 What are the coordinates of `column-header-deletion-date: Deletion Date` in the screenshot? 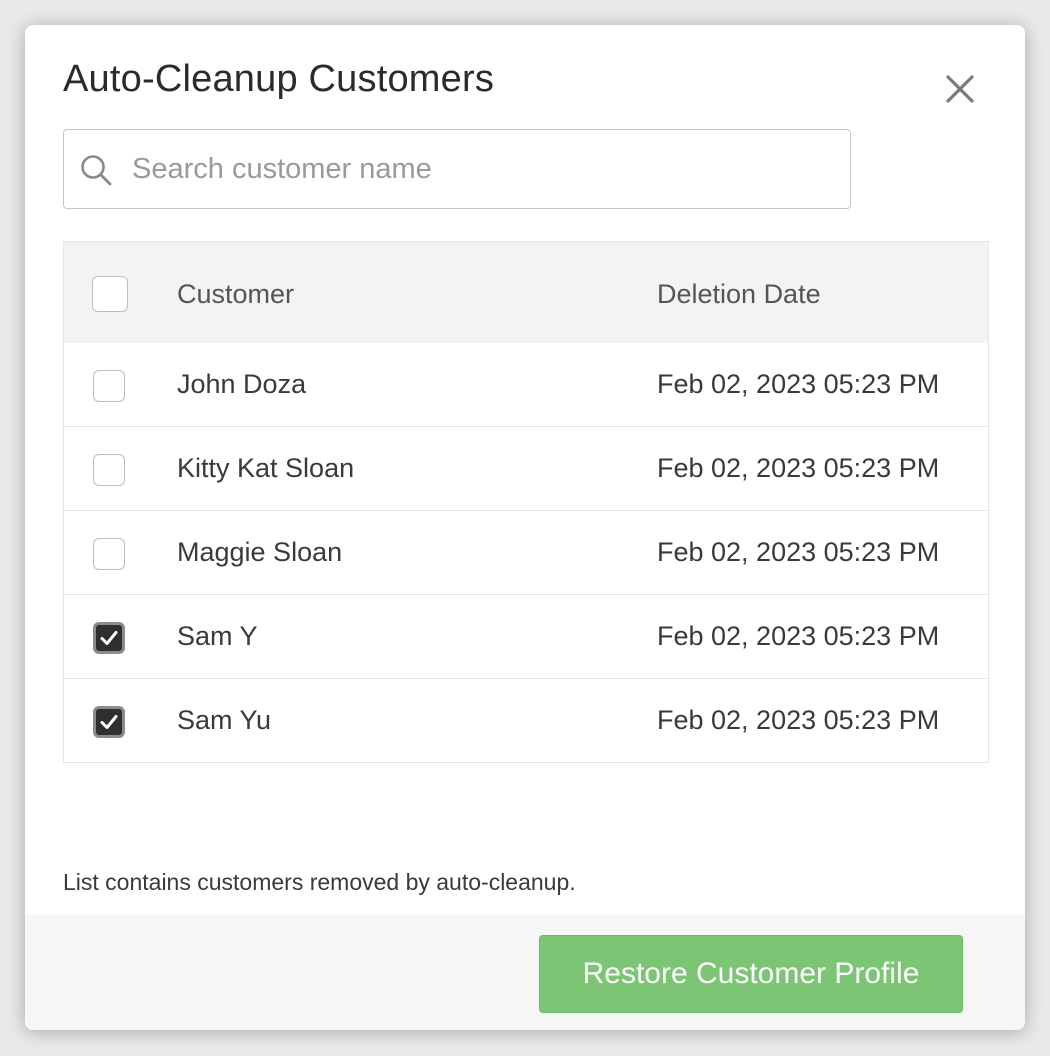 It's located at (739, 294).